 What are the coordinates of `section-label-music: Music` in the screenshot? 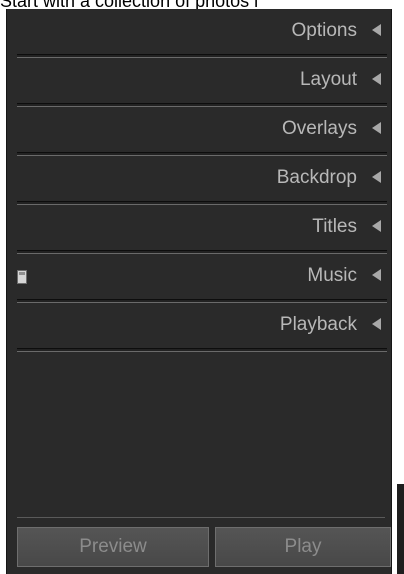 It's located at (332, 275).